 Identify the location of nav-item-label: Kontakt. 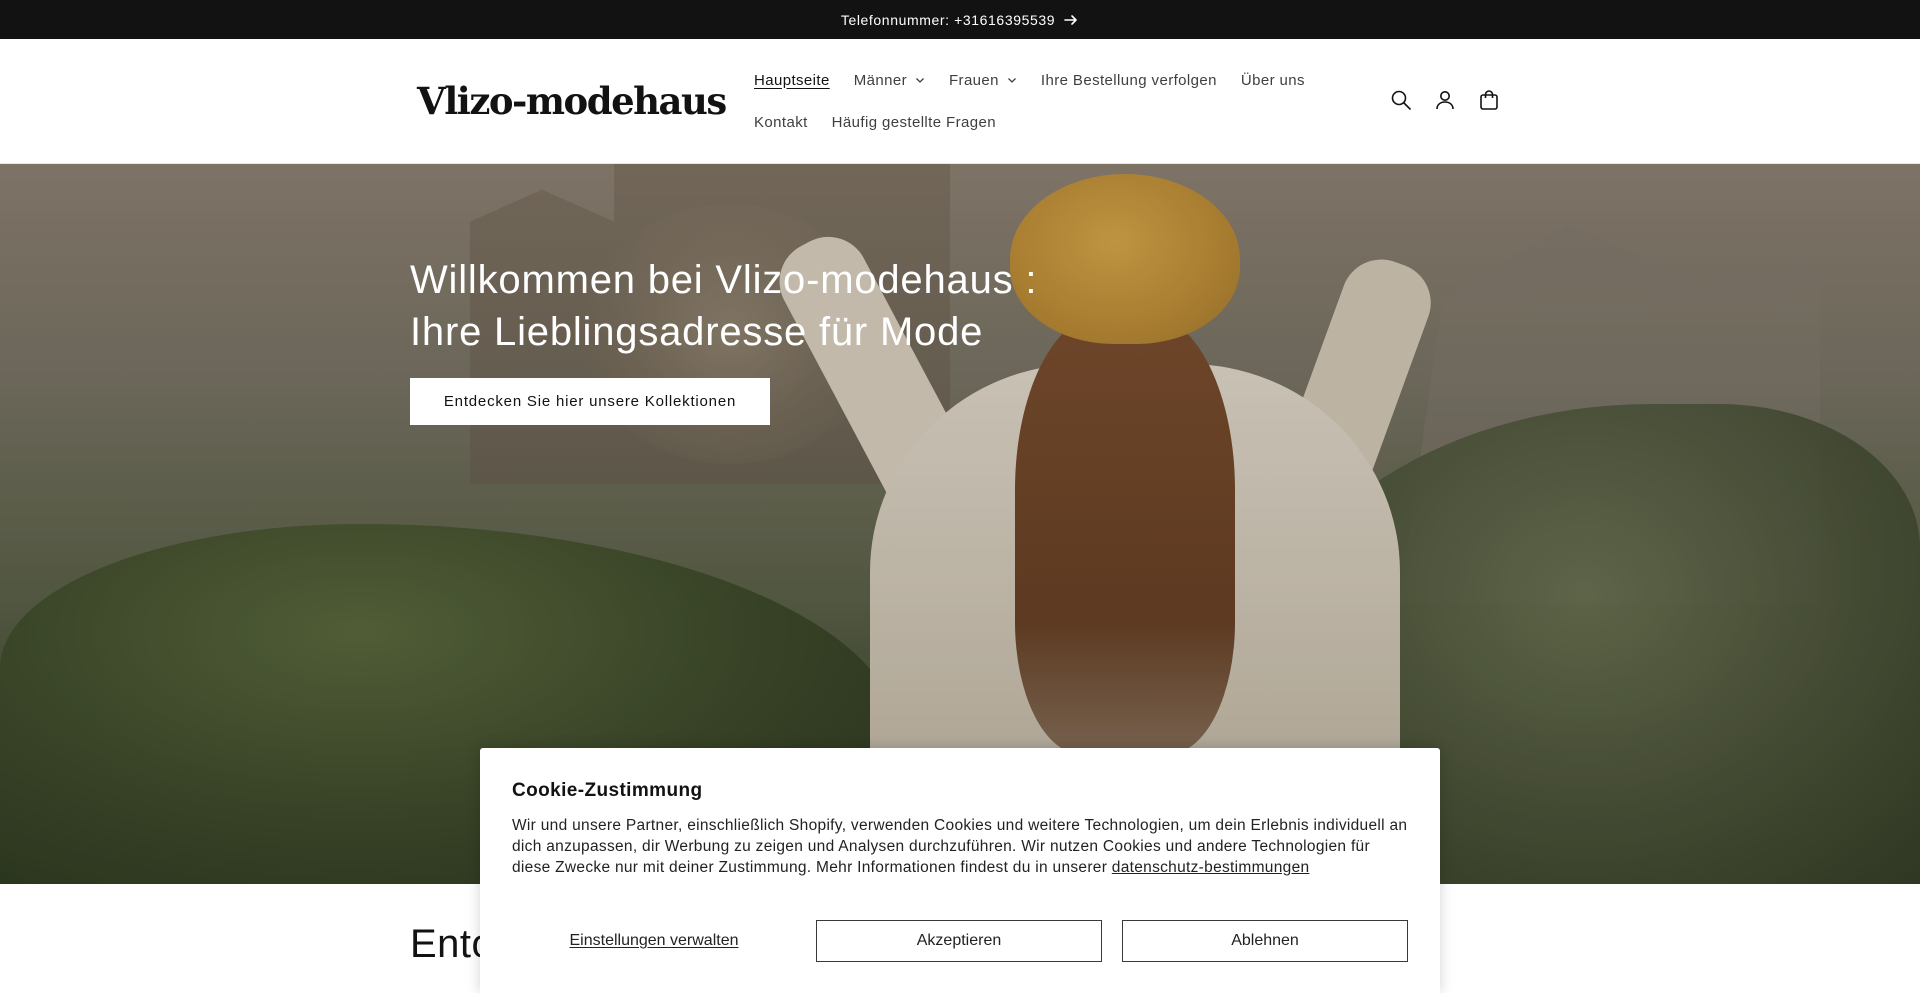
(781, 122).